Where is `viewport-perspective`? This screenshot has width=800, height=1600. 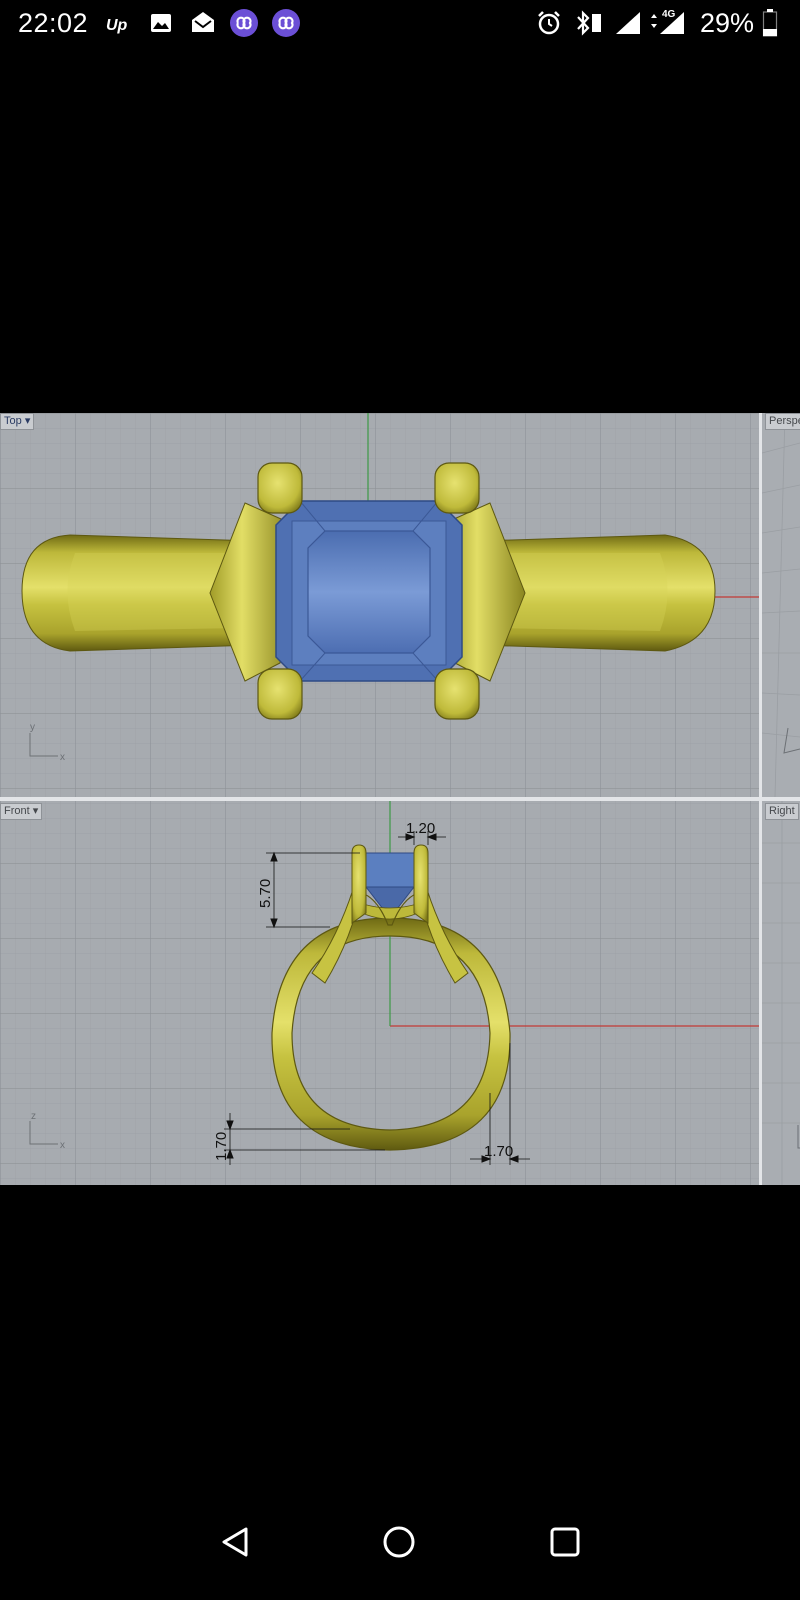 viewport-perspective is located at coordinates (780, 605).